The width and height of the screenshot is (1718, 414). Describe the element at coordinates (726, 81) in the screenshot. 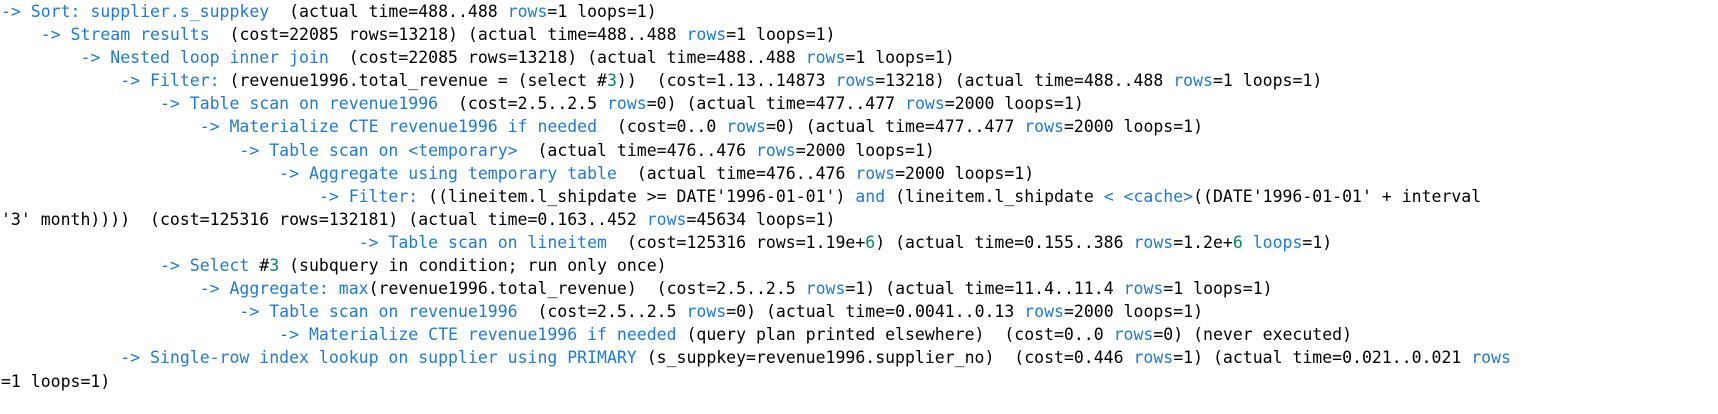

I see `plan-text: )) (cost=1.13..14873` at that location.